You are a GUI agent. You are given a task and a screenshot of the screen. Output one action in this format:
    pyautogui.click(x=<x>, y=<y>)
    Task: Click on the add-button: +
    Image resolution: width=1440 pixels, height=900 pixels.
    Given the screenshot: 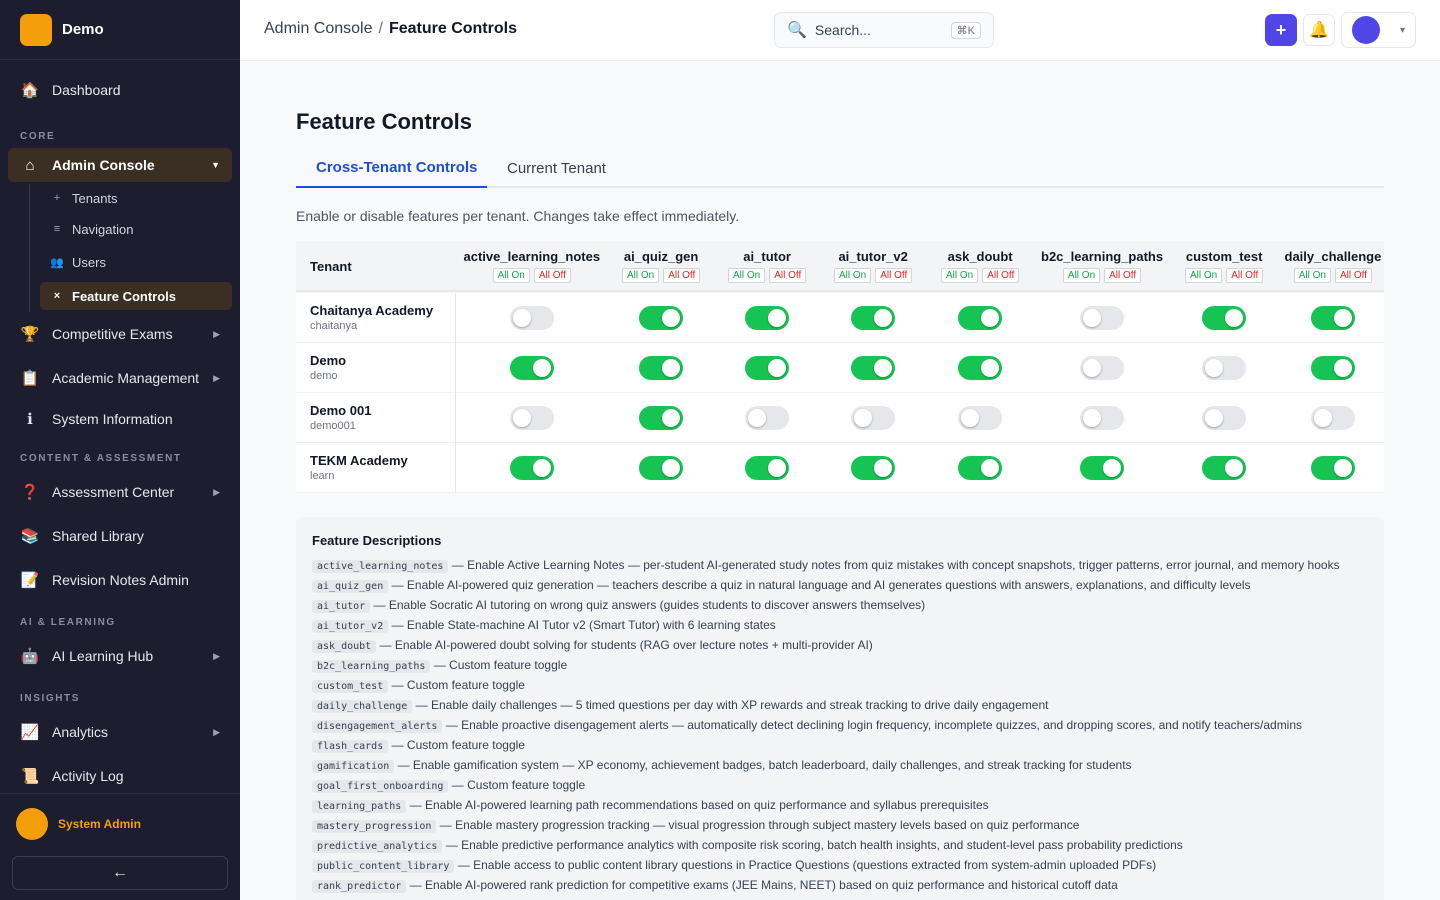 What is the action you would take?
    pyautogui.click(x=1281, y=30)
    